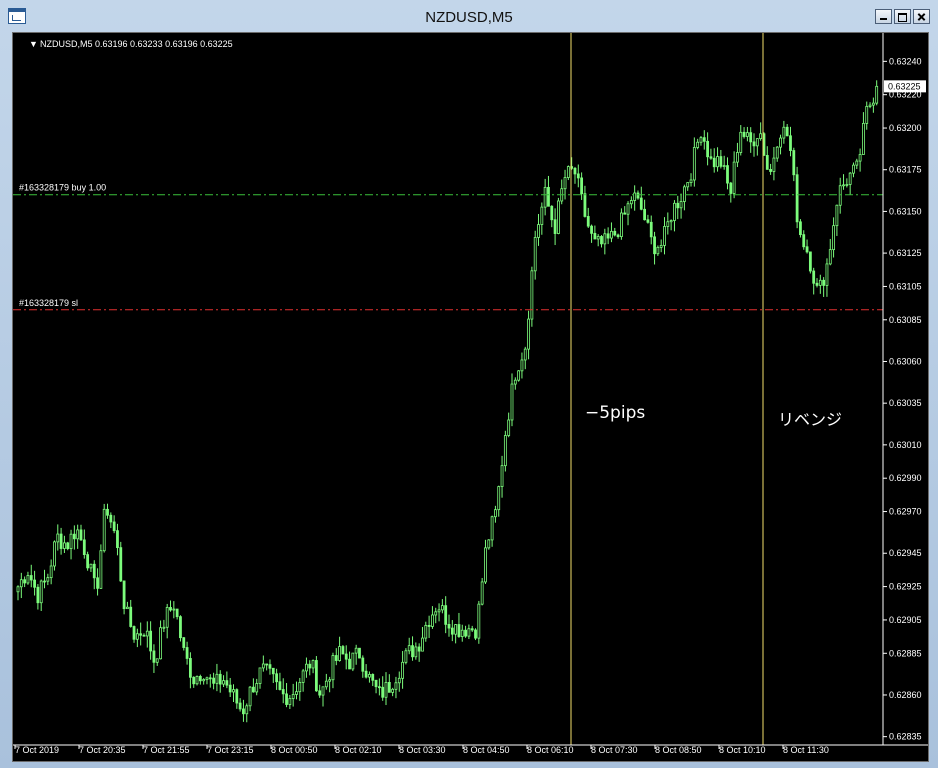 The image size is (938, 768). Describe the element at coordinates (102, 750) in the screenshot. I see `time-tick-label: 7 Oct 20:35` at that location.